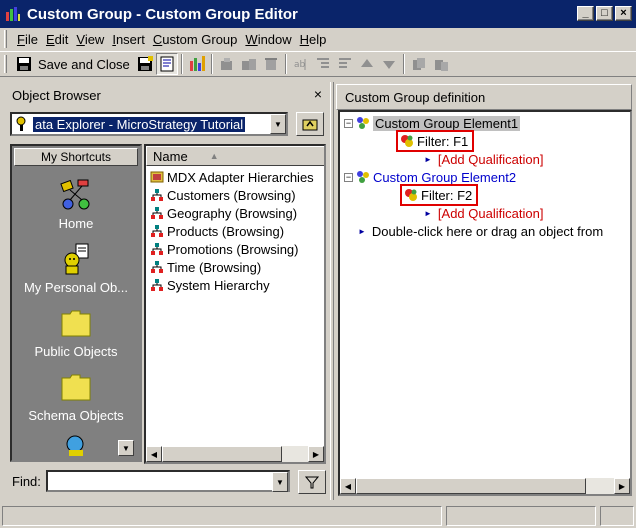 This screenshot has width=636, height=528. What do you see at coordinates (168, 481) in the screenshot?
I see `find-input: ▼` at bounding box center [168, 481].